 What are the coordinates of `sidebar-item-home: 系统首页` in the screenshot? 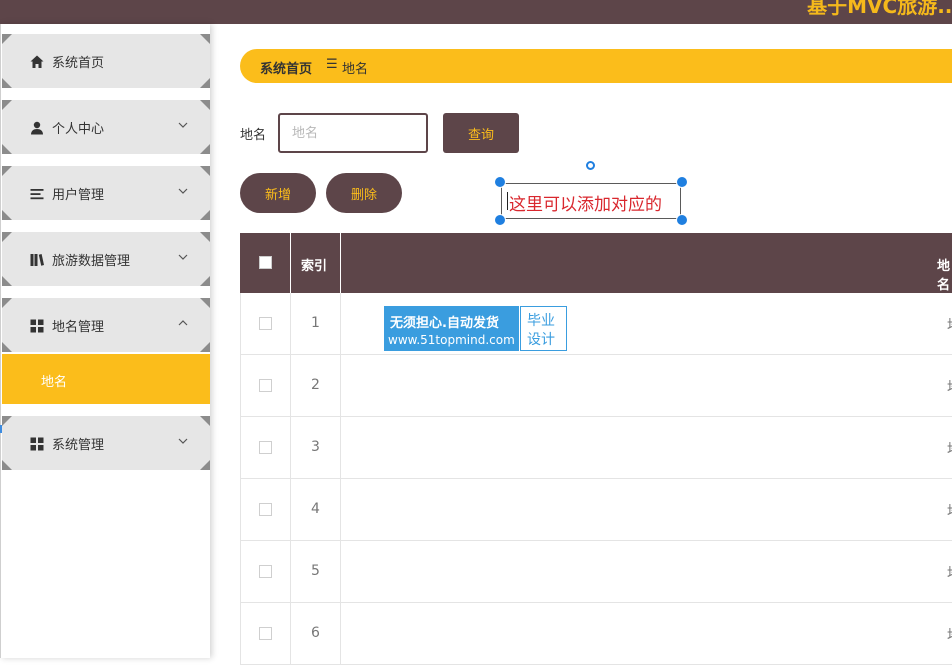 It's located at (106, 61).